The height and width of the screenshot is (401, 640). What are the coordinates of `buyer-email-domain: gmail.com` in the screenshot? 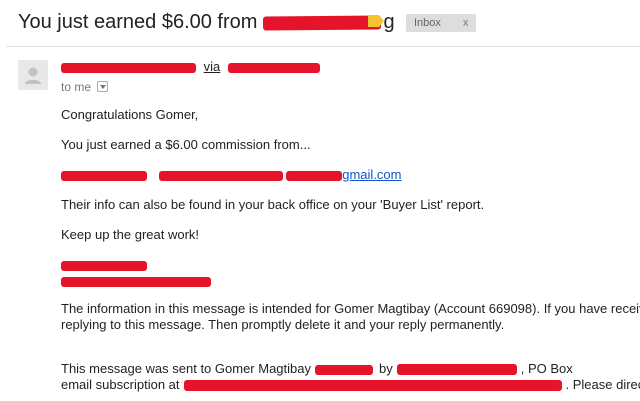 It's located at (372, 174).